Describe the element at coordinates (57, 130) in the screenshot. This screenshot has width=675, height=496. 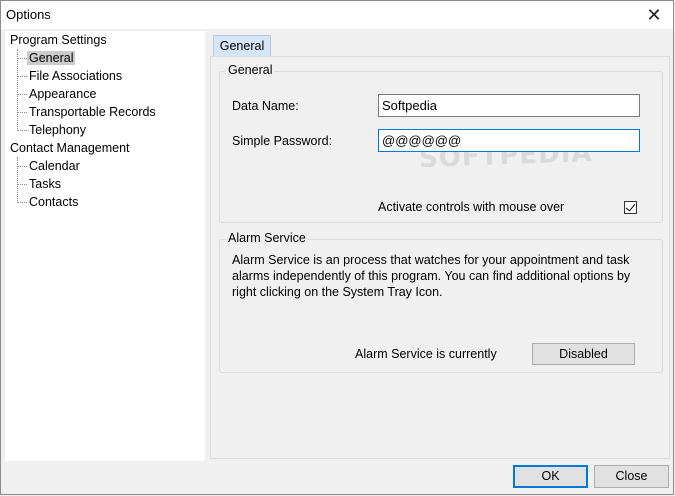
I see `tree-item-telephony: Telephony` at that location.